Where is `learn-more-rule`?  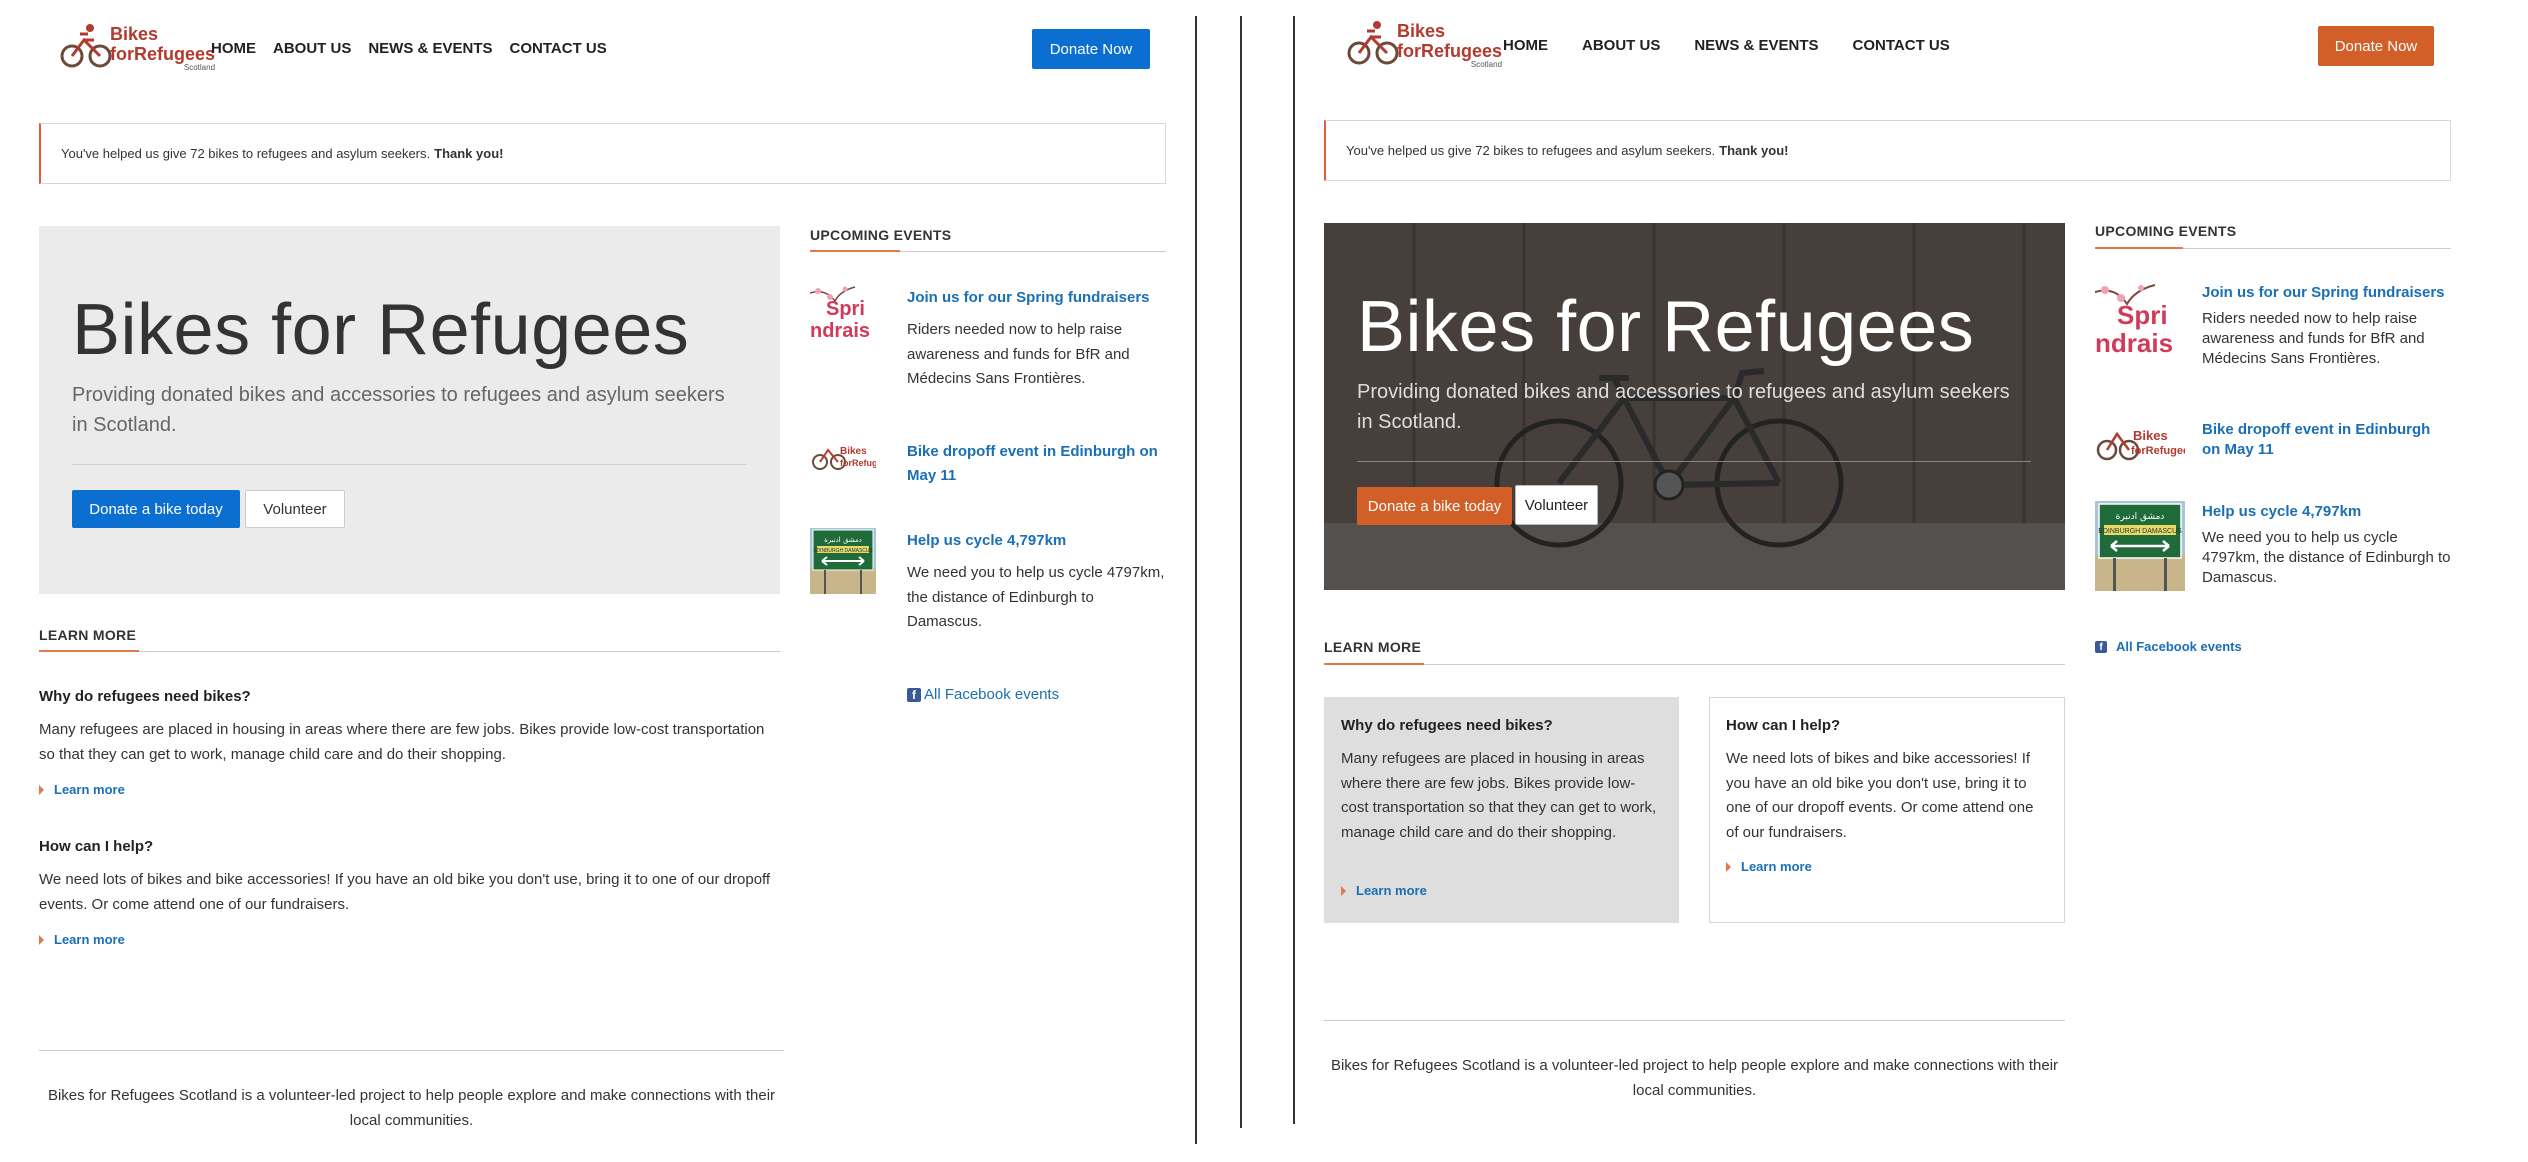 learn-more-rule is located at coordinates (409, 651).